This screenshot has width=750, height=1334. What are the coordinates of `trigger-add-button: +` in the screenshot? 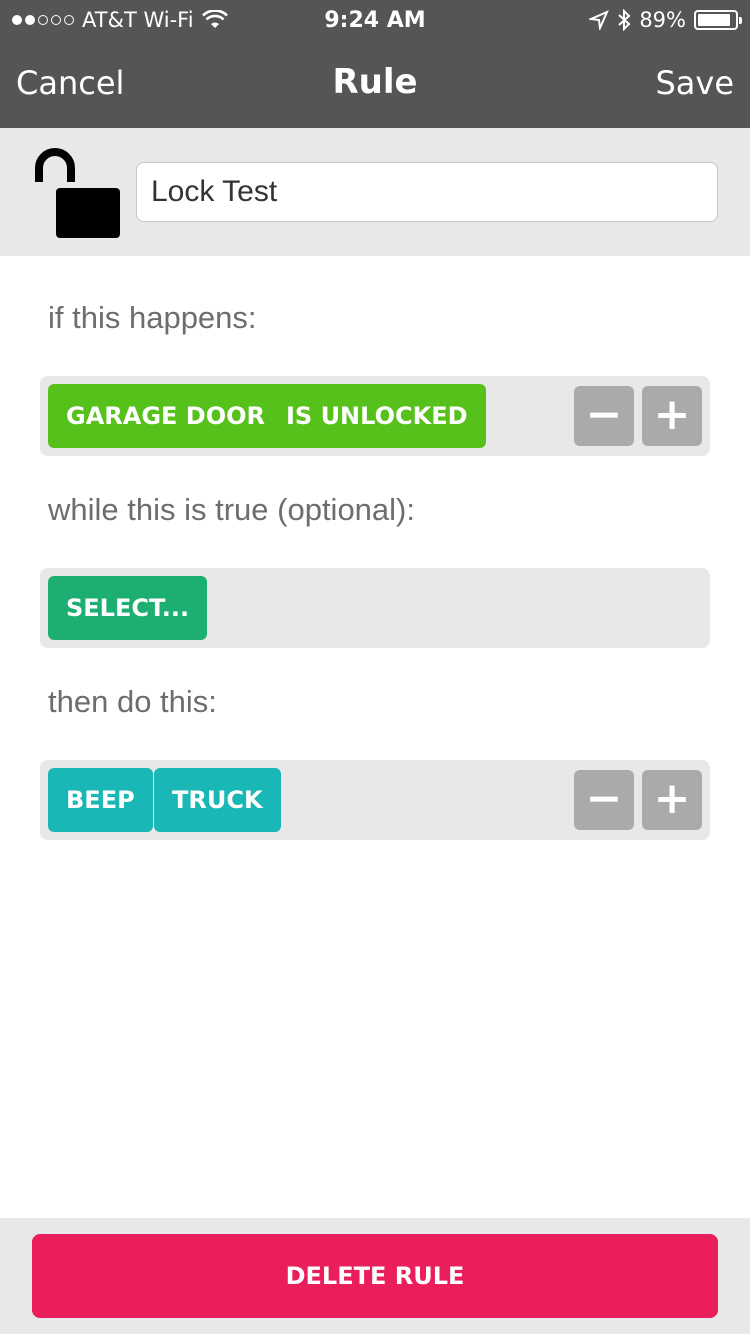 It's located at (672, 416).